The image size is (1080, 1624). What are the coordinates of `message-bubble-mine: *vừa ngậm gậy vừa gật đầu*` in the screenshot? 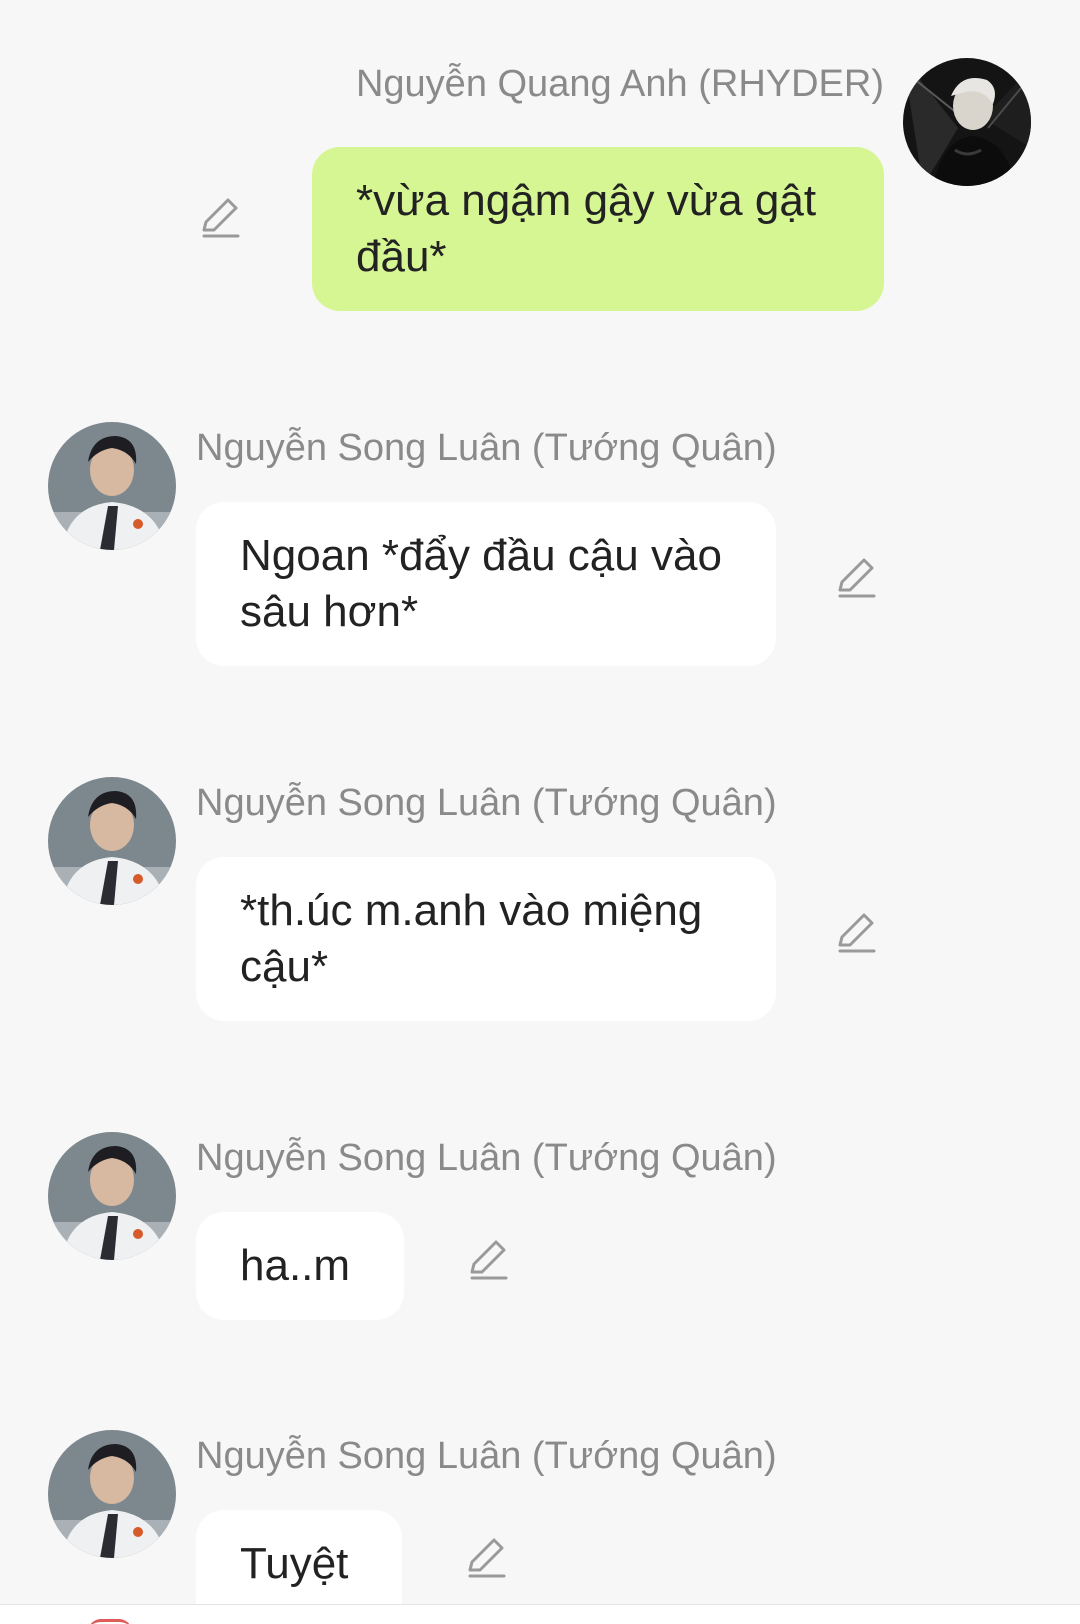 It's located at (598, 229).